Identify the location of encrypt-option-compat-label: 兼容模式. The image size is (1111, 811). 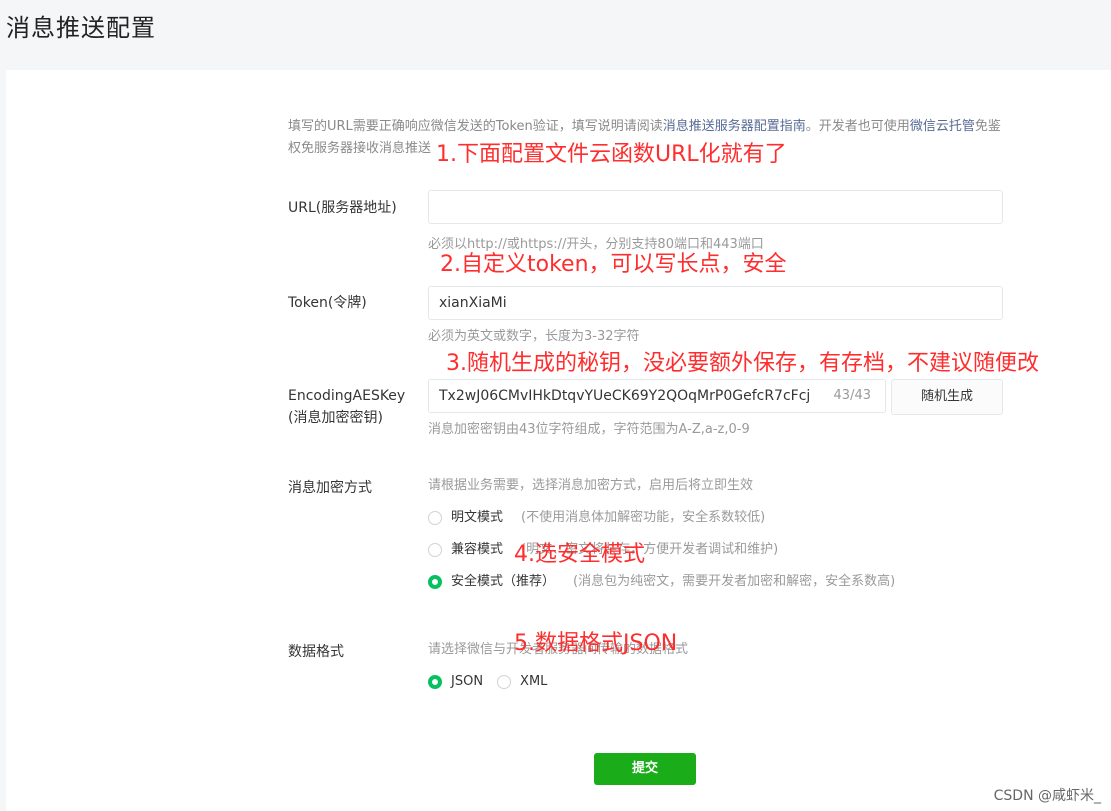
(477, 549).